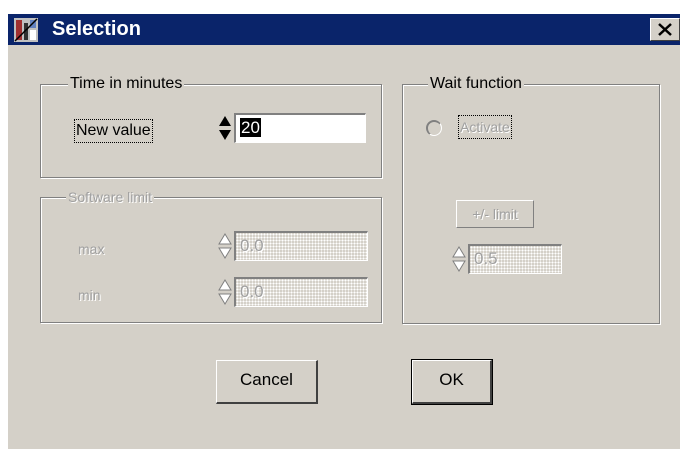 The width and height of the screenshot is (680, 449). What do you see at coordinates (300, 128) in the screenshot?
I see `new-value-input: 20` at bounding box center [300, 128].